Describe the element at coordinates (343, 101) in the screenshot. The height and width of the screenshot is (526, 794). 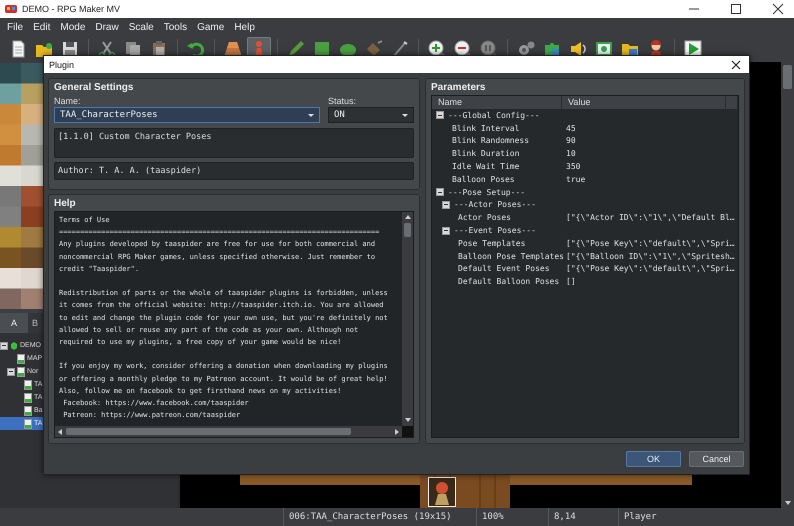
I see `field-label: Status:` at that location.